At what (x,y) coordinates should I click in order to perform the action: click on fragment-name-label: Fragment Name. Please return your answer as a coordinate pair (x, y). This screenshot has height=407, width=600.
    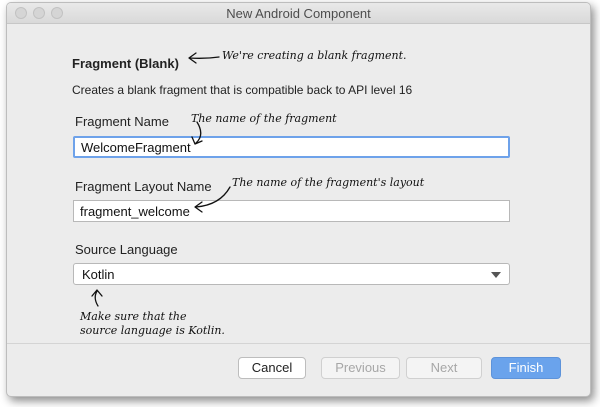
    Looking at the image, I should click on (122, 121).